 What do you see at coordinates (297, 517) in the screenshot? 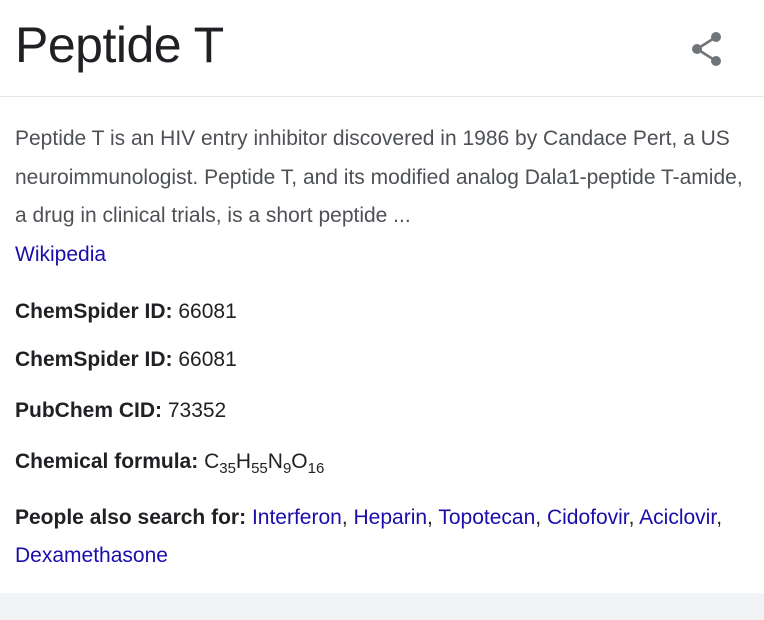
I see `related-link-interferon: Interferon` at bounding box center [297, 517].